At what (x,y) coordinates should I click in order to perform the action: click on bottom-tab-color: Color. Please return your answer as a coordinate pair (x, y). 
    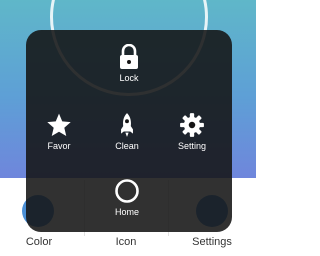
    Looking at the image, I should click on (39, 242).